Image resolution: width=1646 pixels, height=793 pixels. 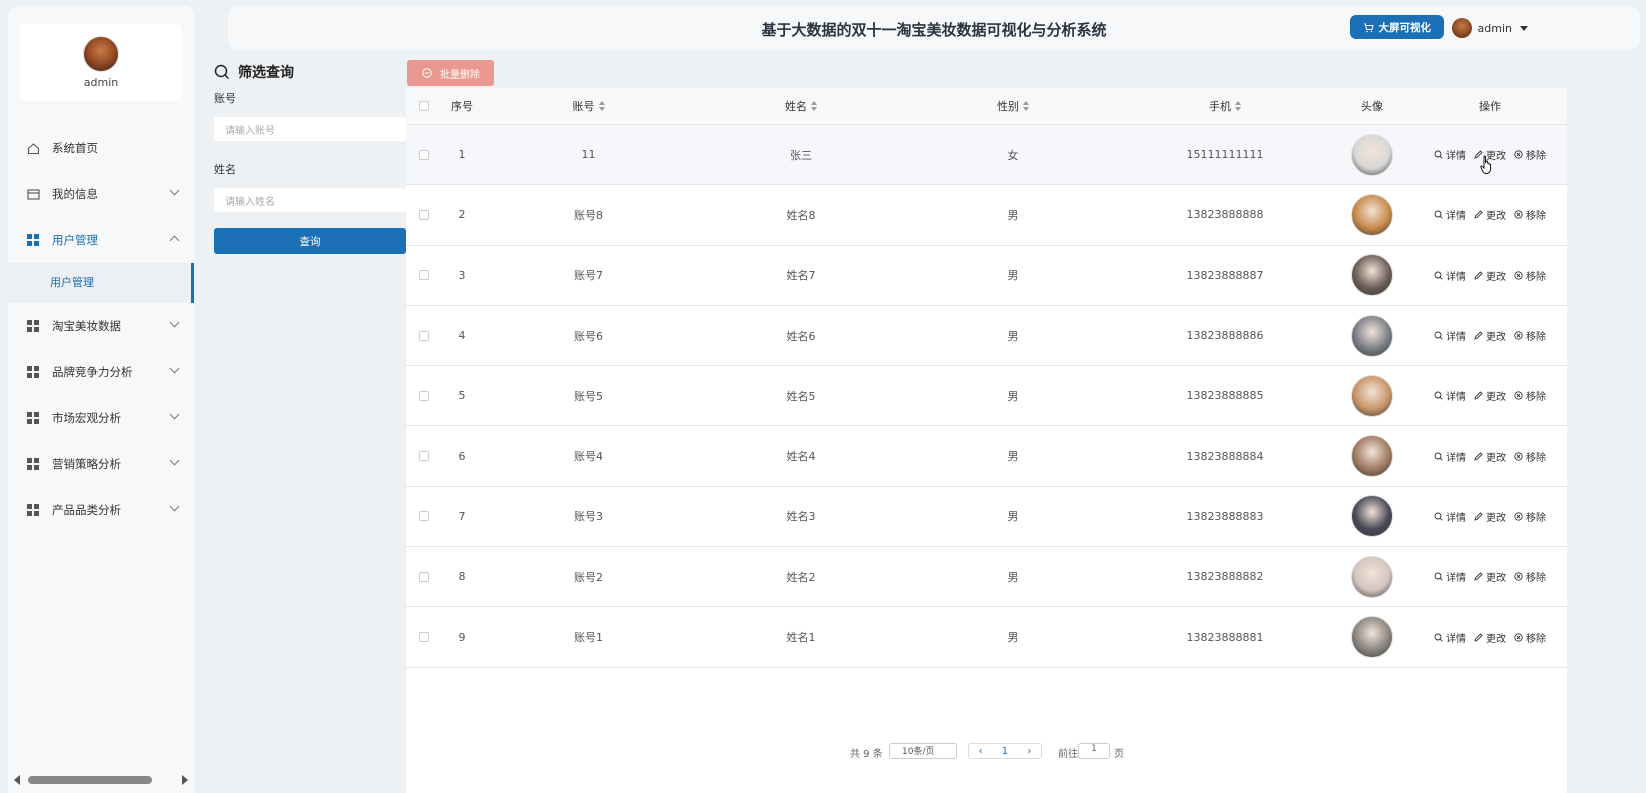 I want to click on sidebar-item-brand-analysis: 品牌竞争力分析, so click(x=101, y=372).